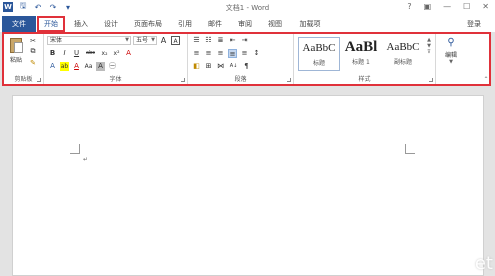 Image resolution: width=495 pixels, height=276 pixels. I want to click on chinese-layout-icon: ⋈, so click(220, 66).